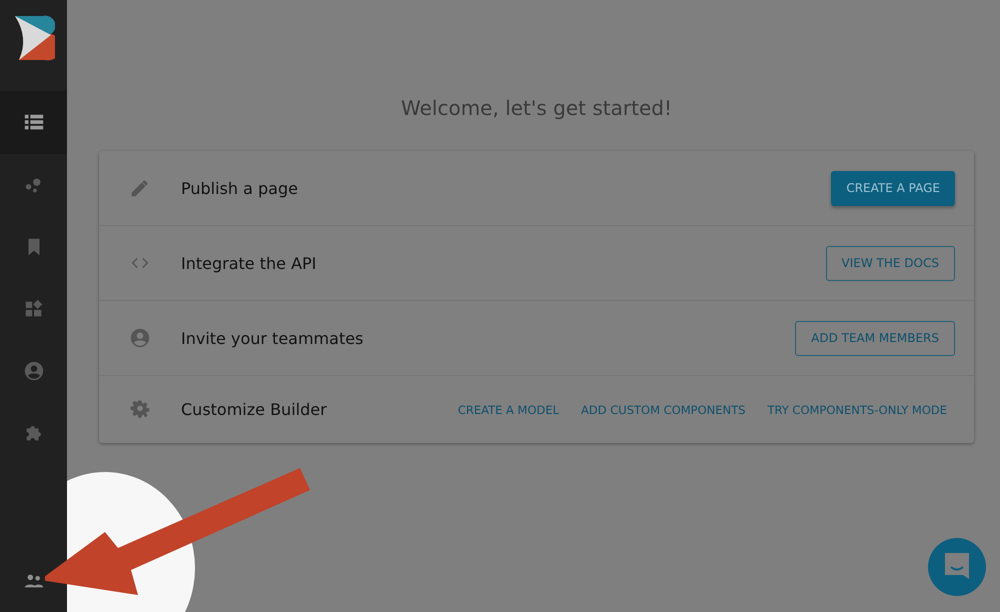 This screenshot has width=1000, height=612. Describe the element at coordinates (240, 188) in the screenshot. I see `step-label: Publish a page` at that location.